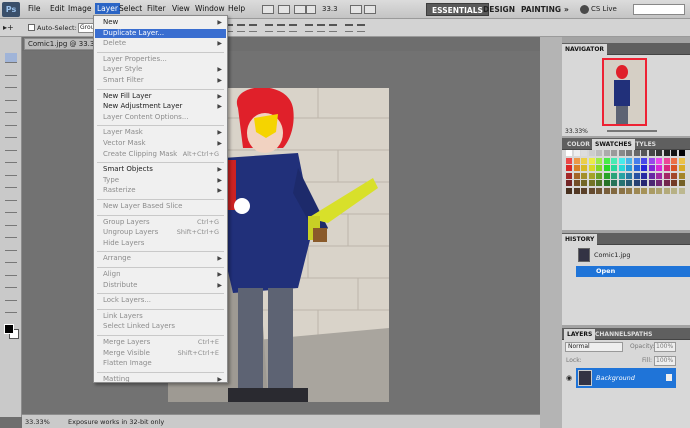 The height and width of the screenshot is (428, 690). What do you see at coordinates (604, 9) in the screenshot?
I see `cs-live-label: CS Live` at bounding box center [604, 9].